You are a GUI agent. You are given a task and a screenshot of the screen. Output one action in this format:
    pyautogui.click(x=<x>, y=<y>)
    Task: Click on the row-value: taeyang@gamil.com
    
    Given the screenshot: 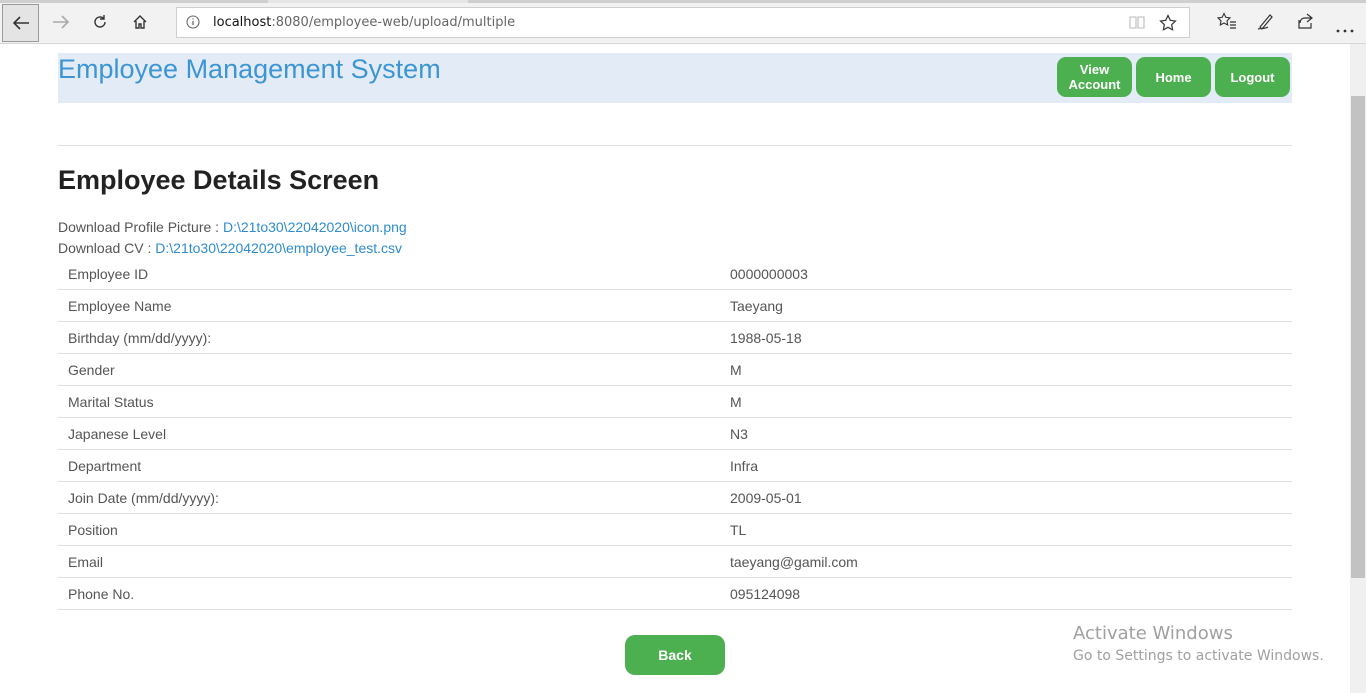 What is the action you would take?
    pyautogui.click(x=794, y=562)
    